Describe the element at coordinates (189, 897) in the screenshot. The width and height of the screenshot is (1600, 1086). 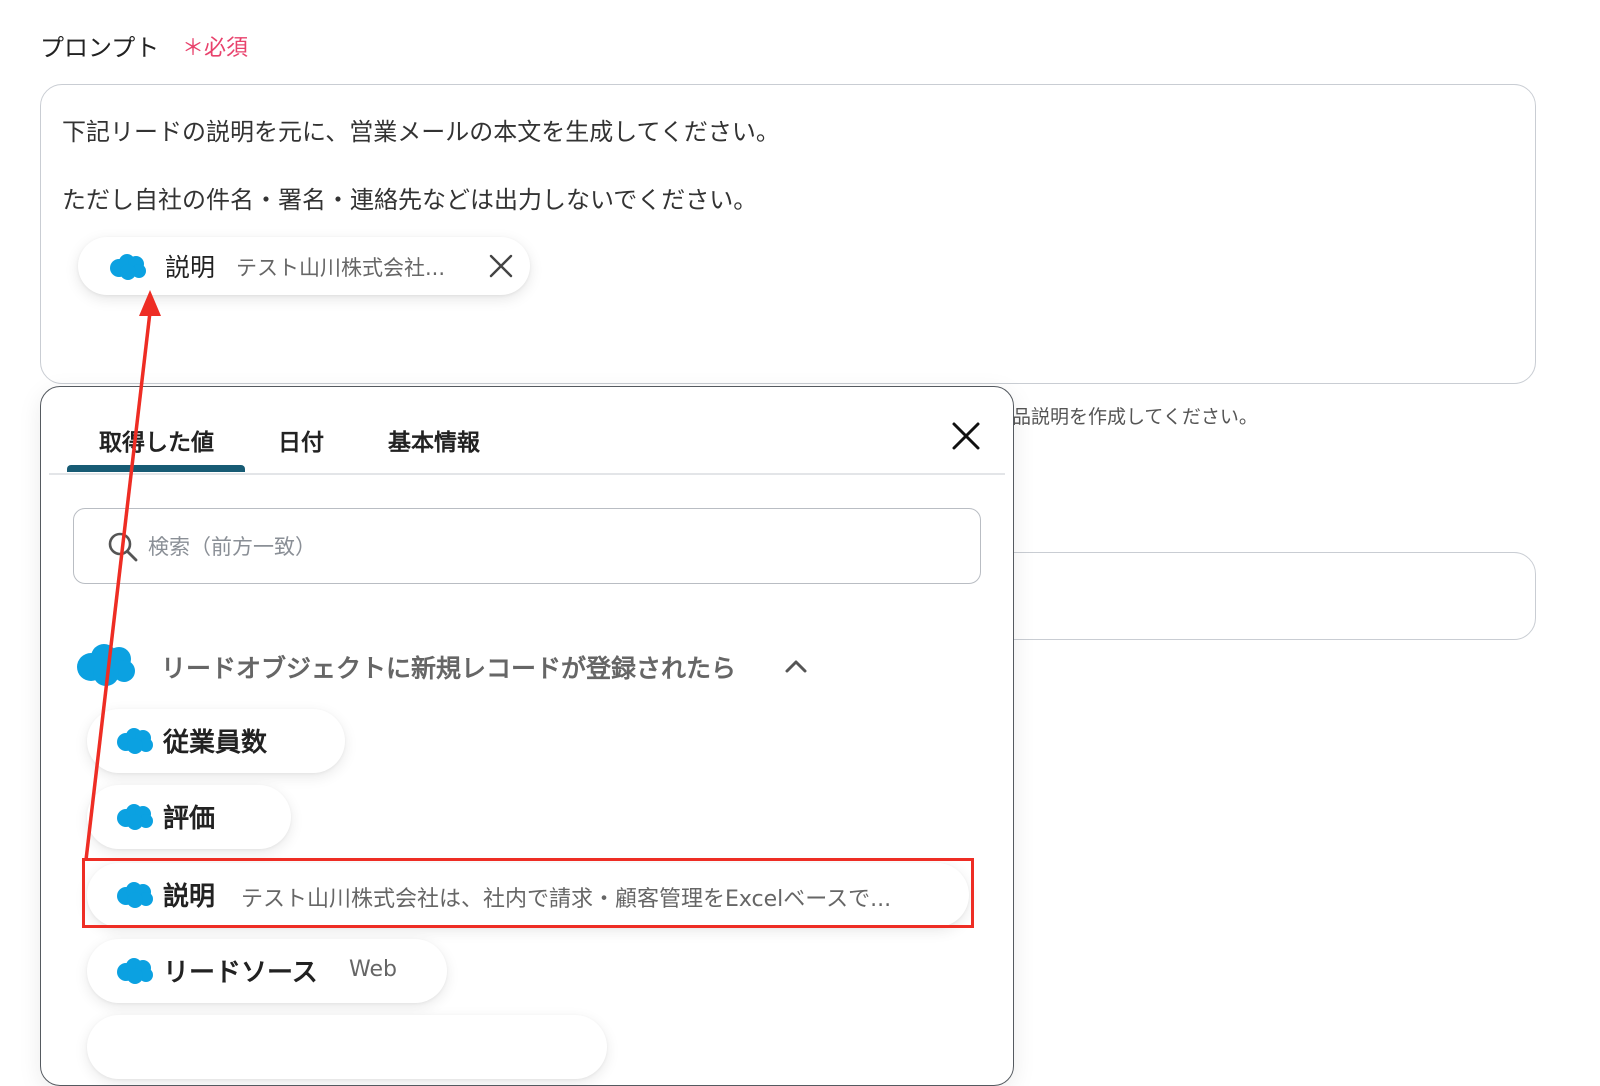
I see `item-label: 説明` at that location.